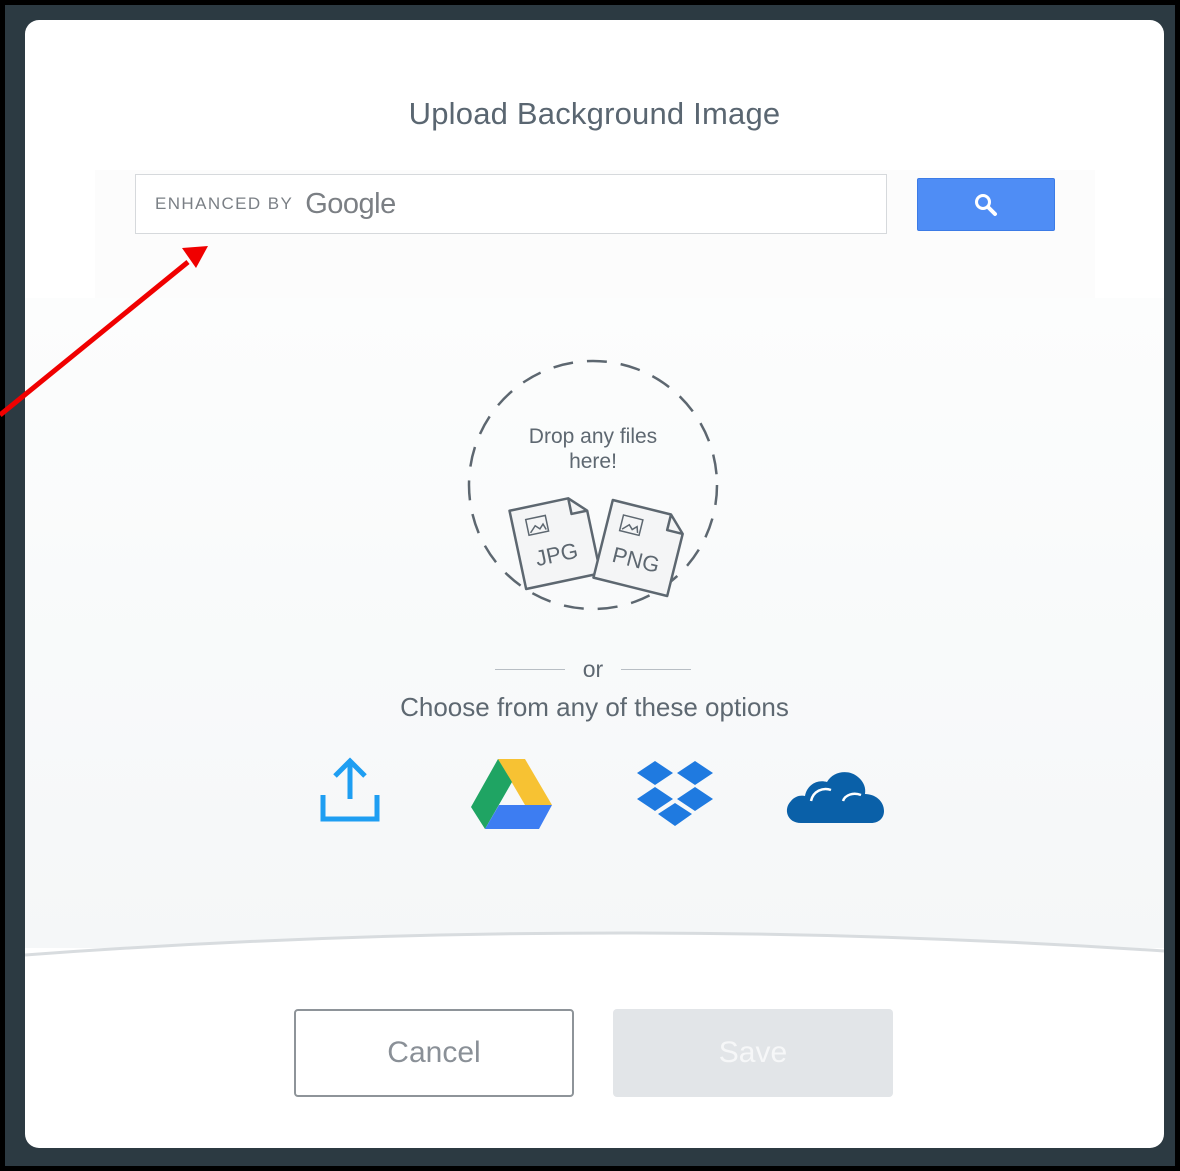 This screenshot has width=1180, height=1171. I want to click on dialog-title: Upload Background Image, so click(594, 113).